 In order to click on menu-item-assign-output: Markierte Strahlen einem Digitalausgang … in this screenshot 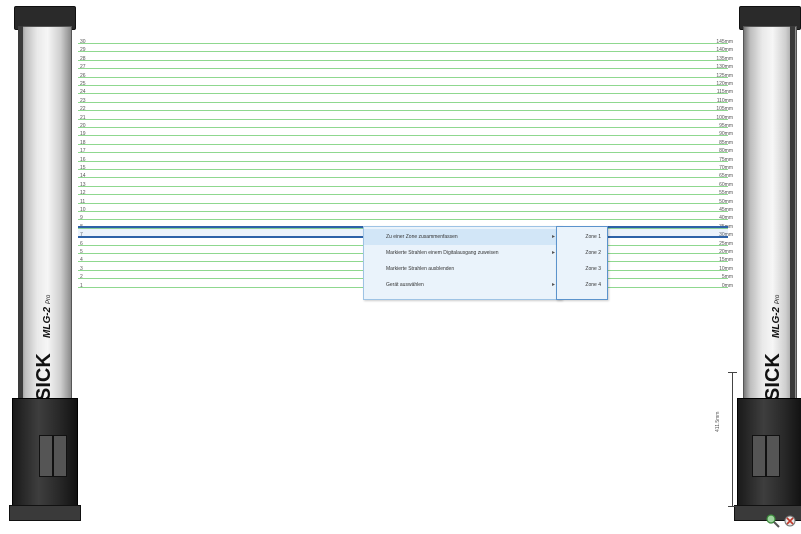, I will do `click(462, 253)`.